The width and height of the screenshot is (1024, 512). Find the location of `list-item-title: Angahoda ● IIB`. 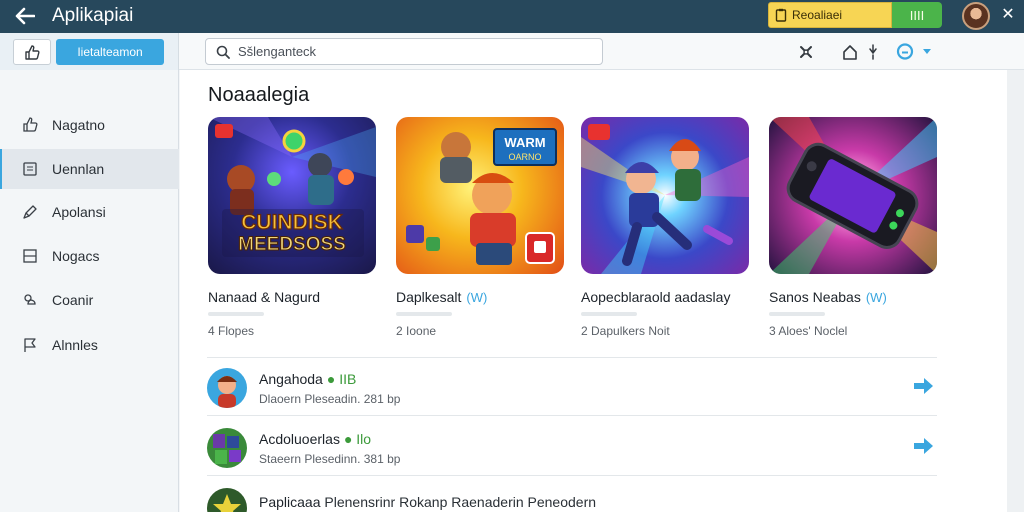

list-item-title: Angahoda ● IIB is located at coordinates (307, 379).